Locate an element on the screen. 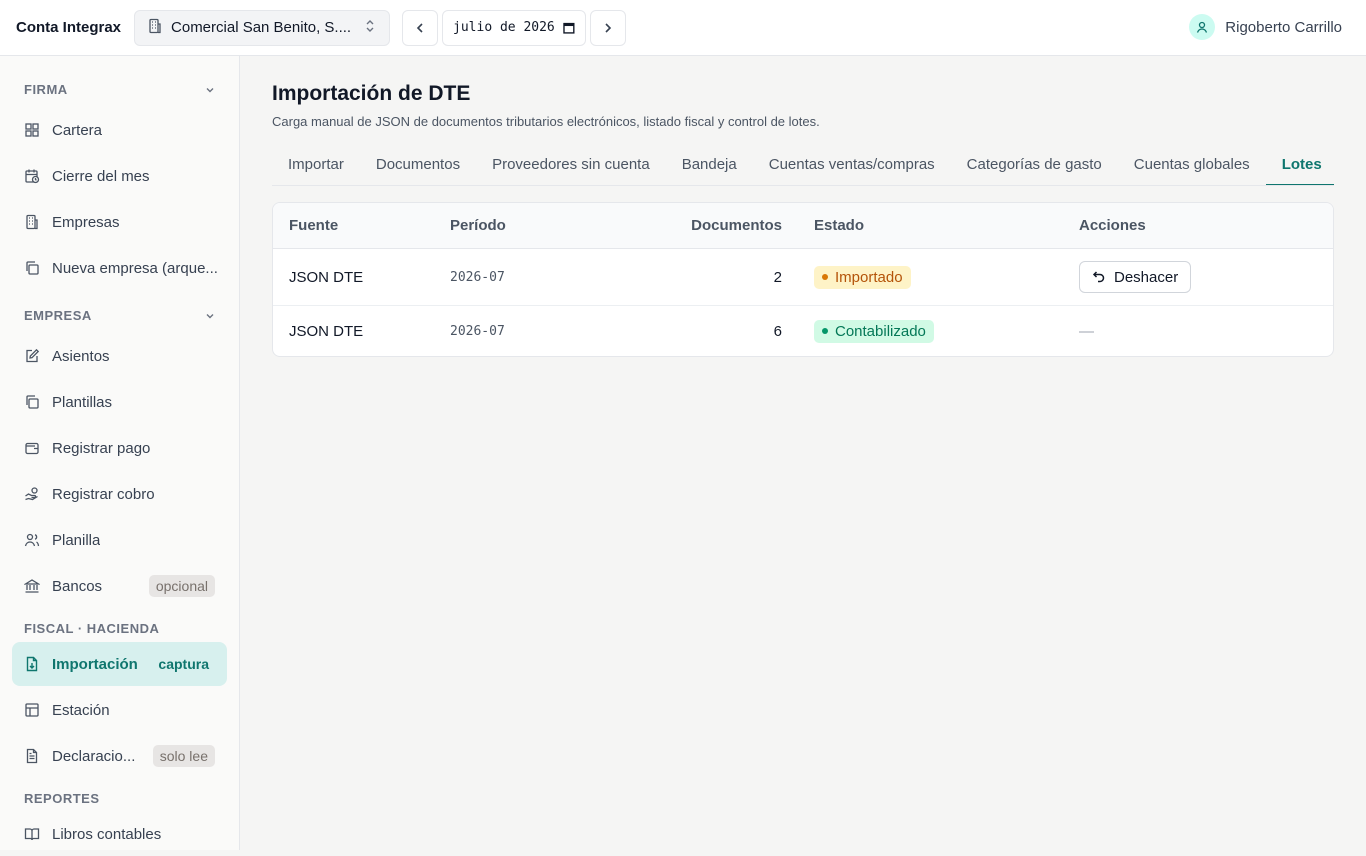  hand-coins-icon is located at coordinates (31, 494).